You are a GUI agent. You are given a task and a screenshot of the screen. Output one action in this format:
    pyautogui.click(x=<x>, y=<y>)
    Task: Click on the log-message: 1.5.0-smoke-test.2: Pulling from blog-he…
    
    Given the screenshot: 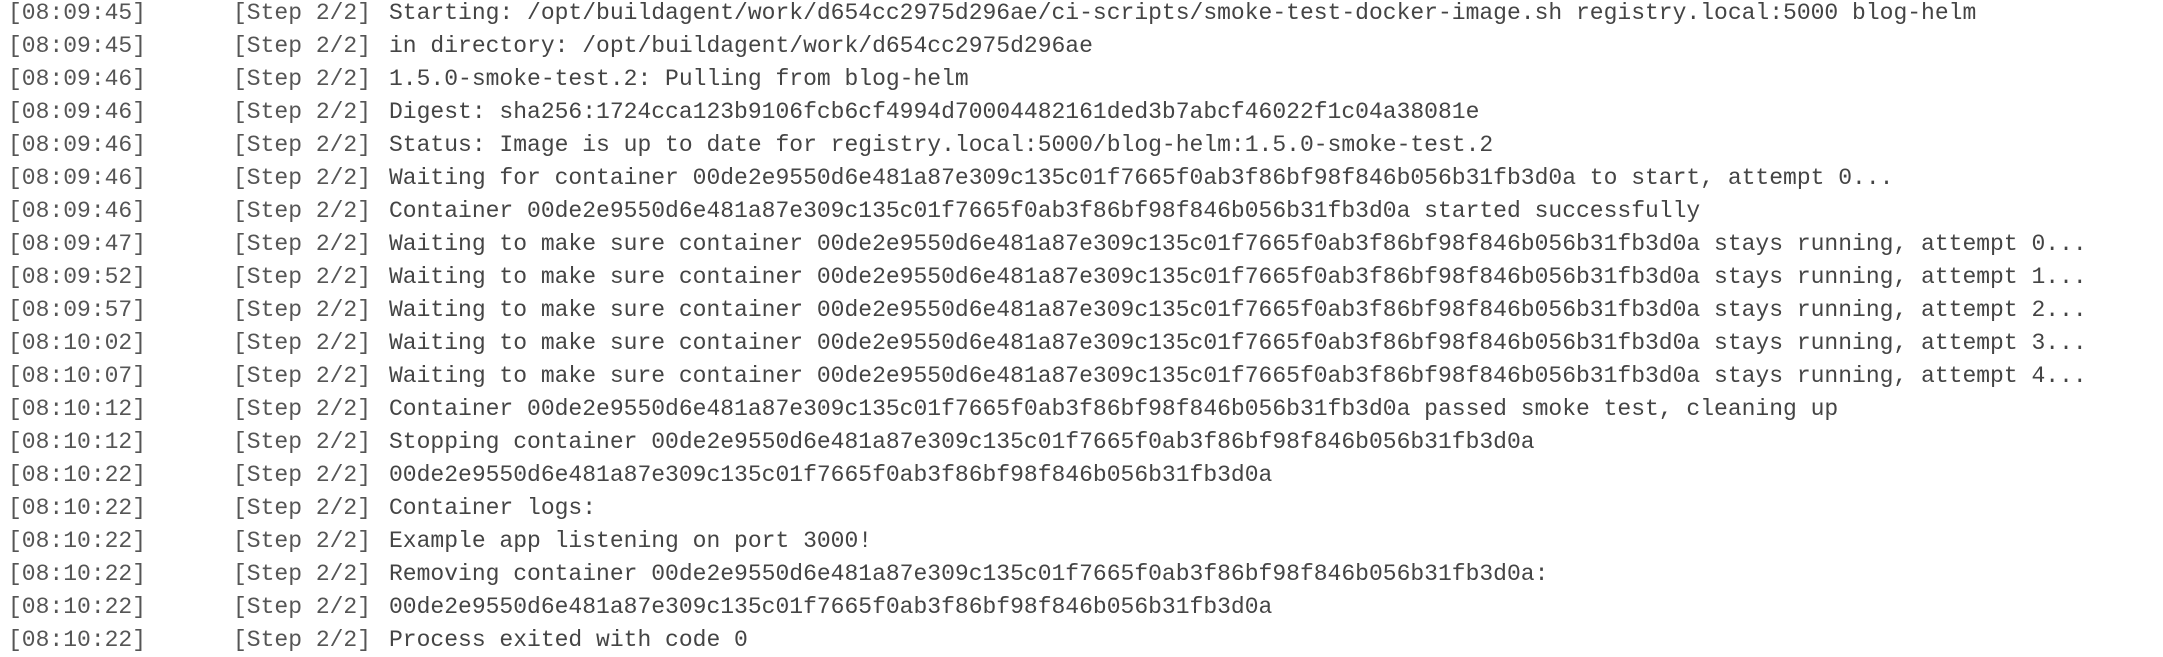 What is the action you would take?
    pyautogui.click(x=679, y=79)
    